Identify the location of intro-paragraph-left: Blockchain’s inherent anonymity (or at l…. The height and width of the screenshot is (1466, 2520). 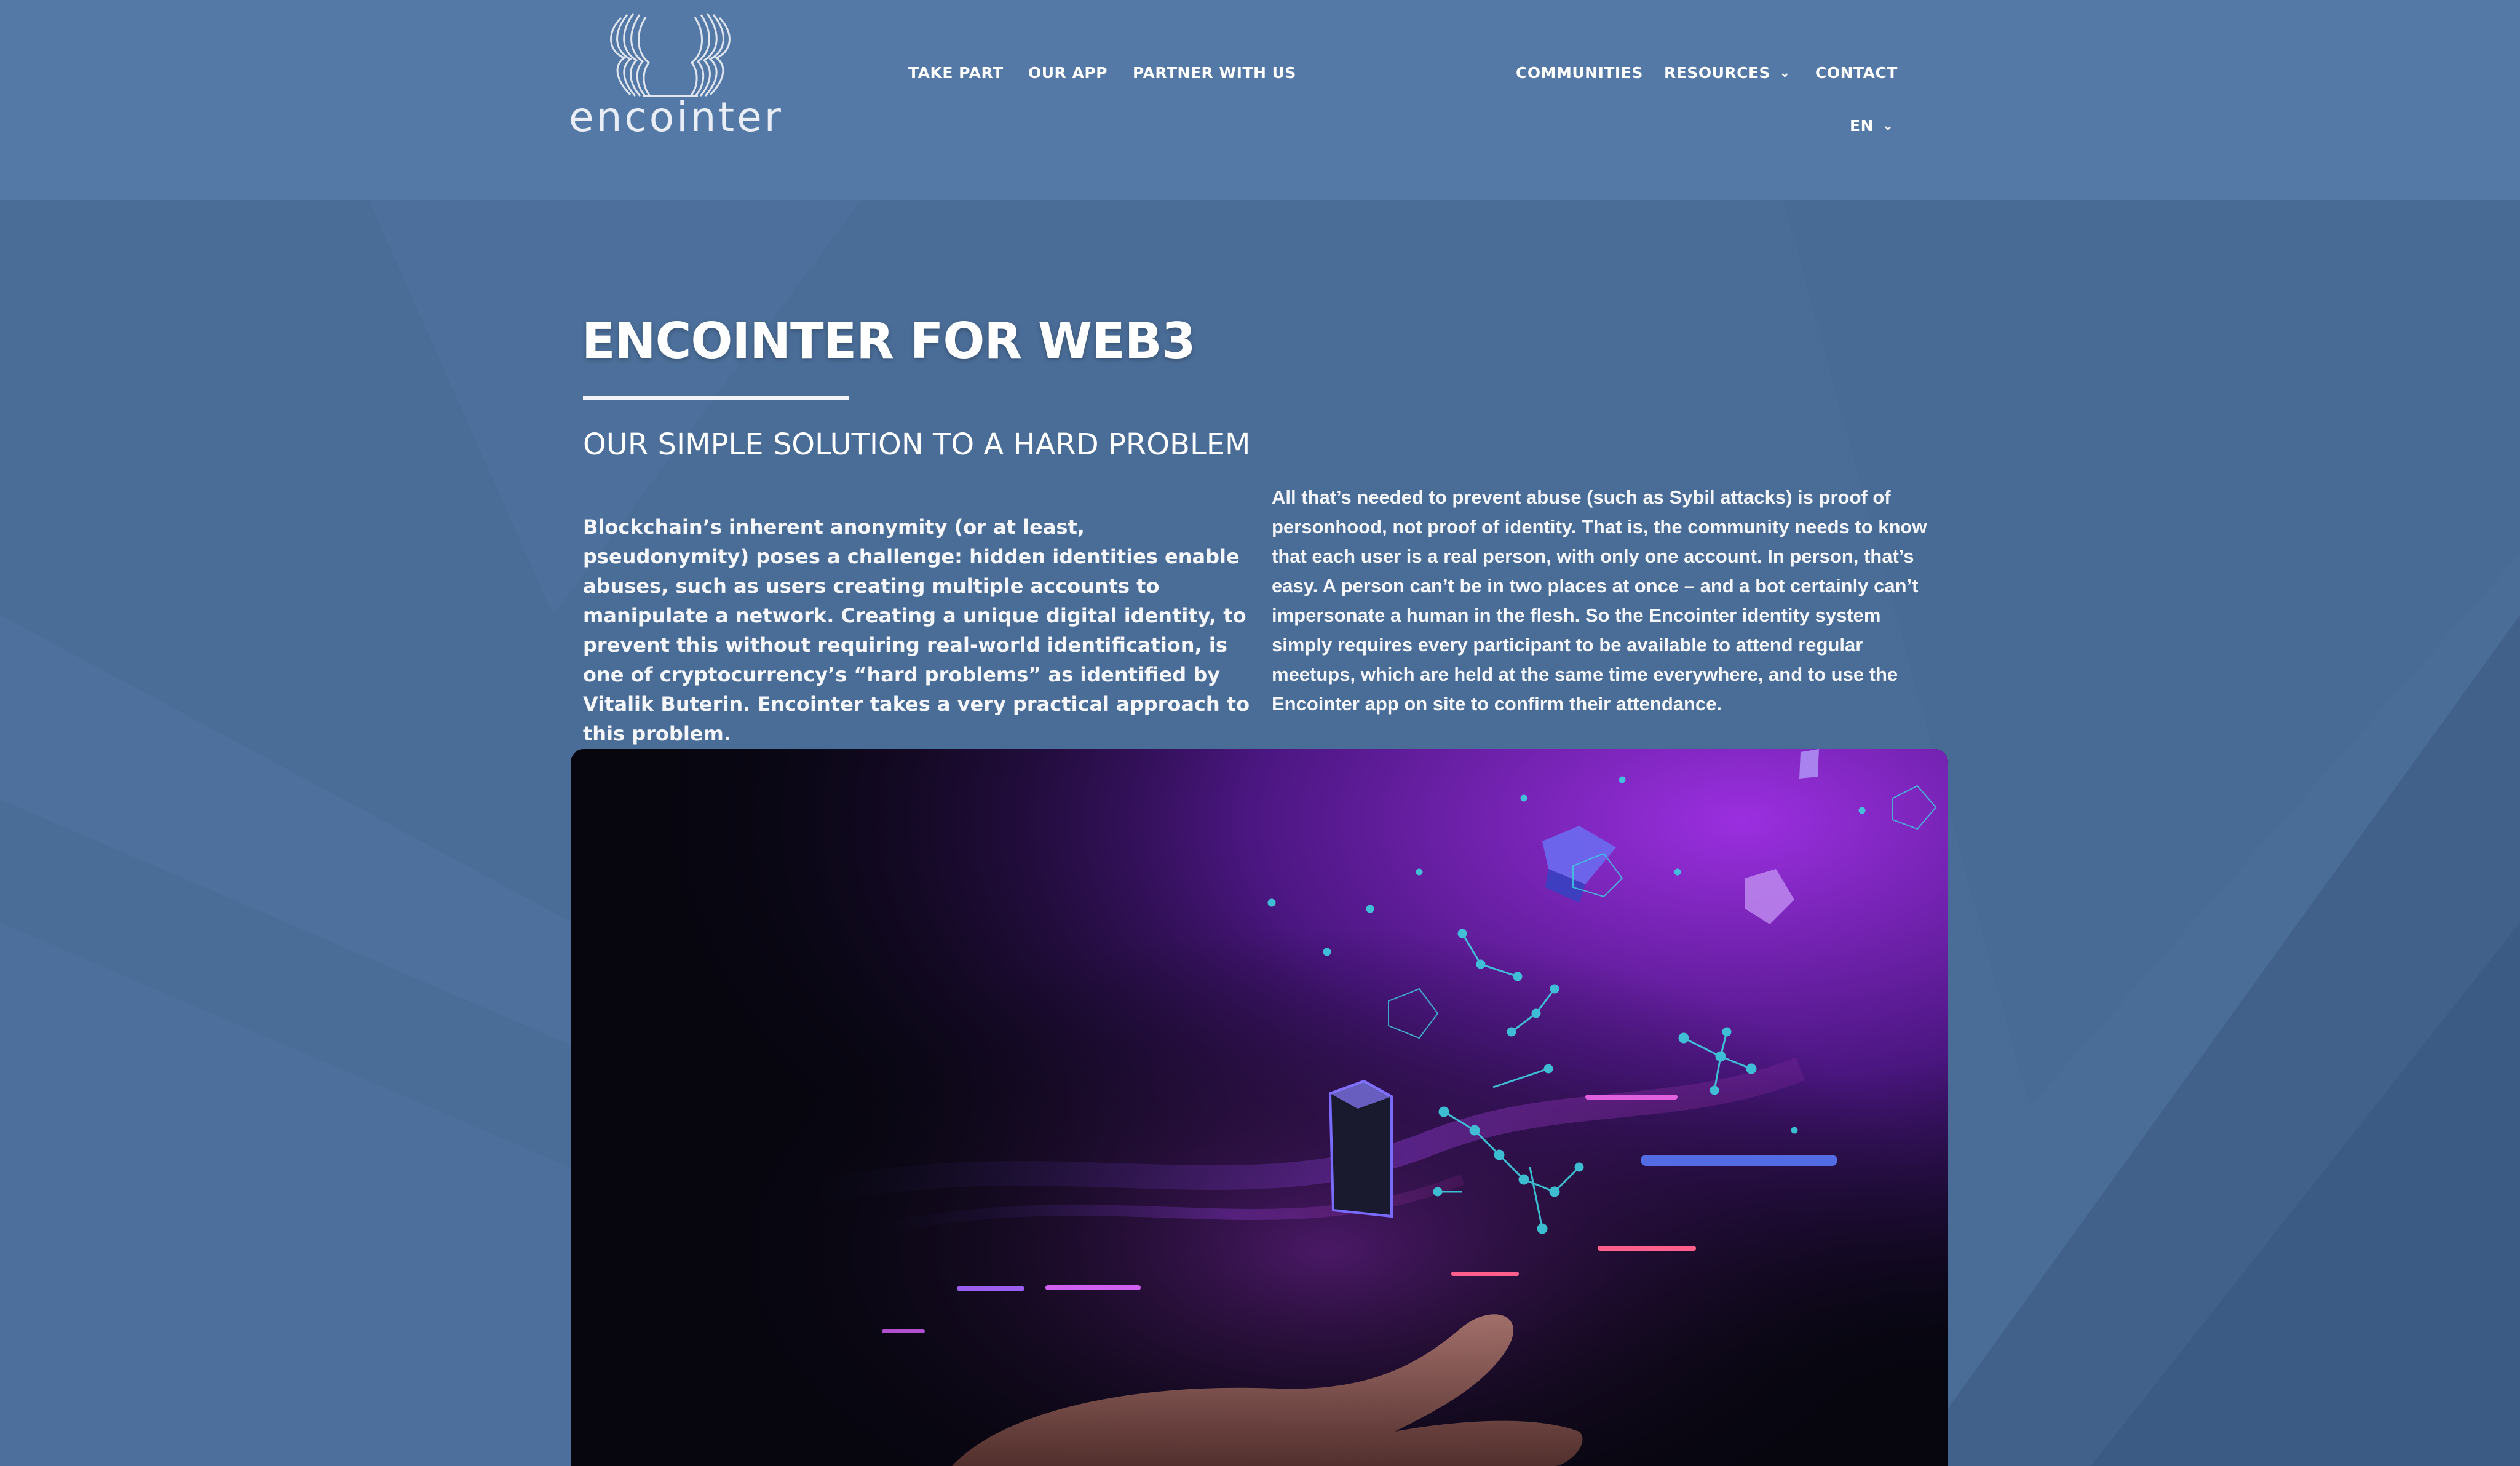
(916, 630).